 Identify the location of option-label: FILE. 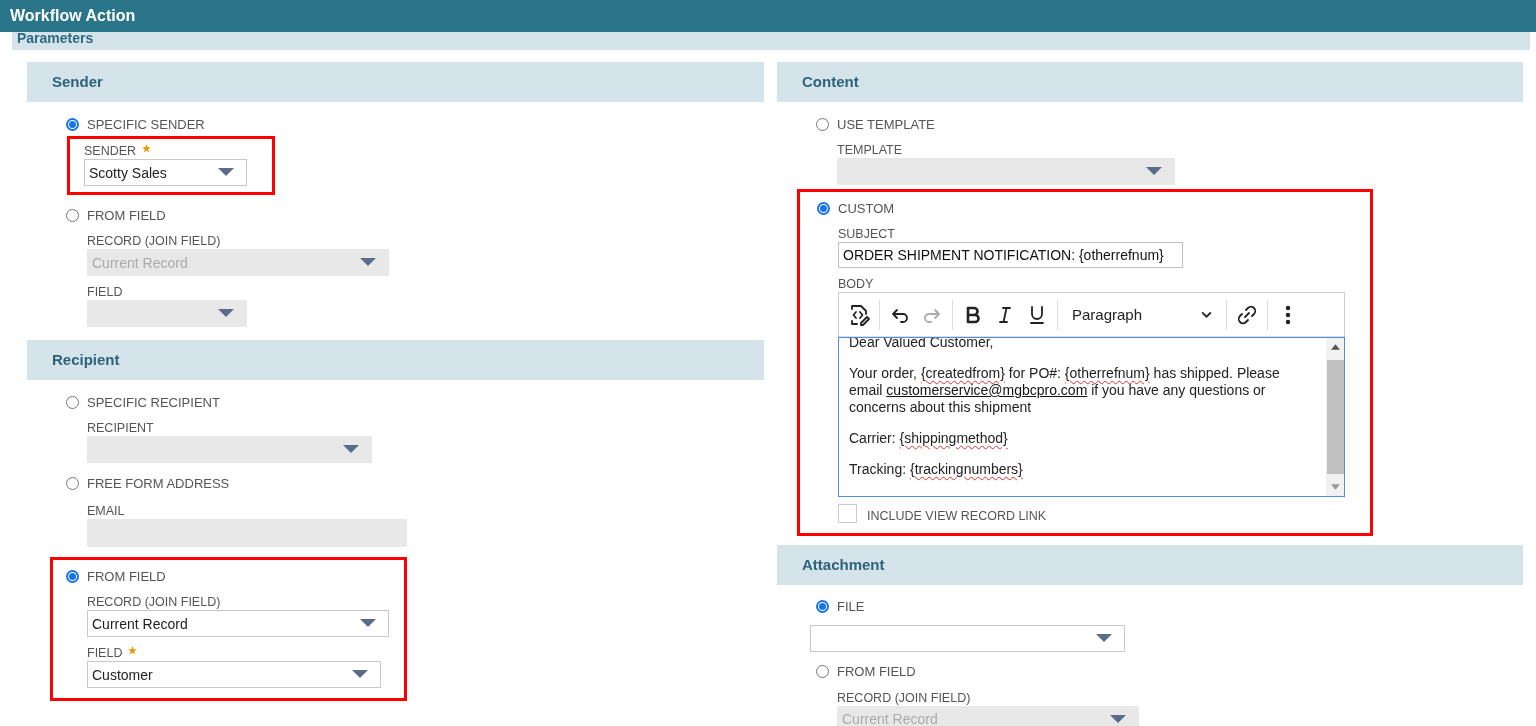
(851, 606).